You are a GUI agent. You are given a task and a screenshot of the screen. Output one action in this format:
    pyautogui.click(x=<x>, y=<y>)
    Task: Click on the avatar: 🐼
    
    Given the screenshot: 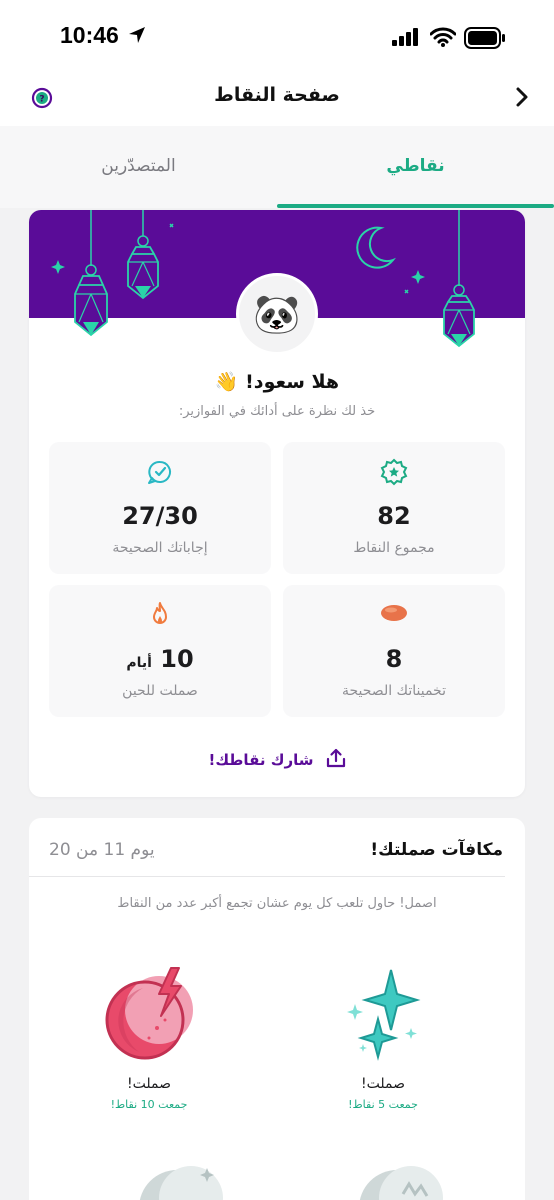 What is the action you would take?
    pyautogui.click(x=277, y=314)
    